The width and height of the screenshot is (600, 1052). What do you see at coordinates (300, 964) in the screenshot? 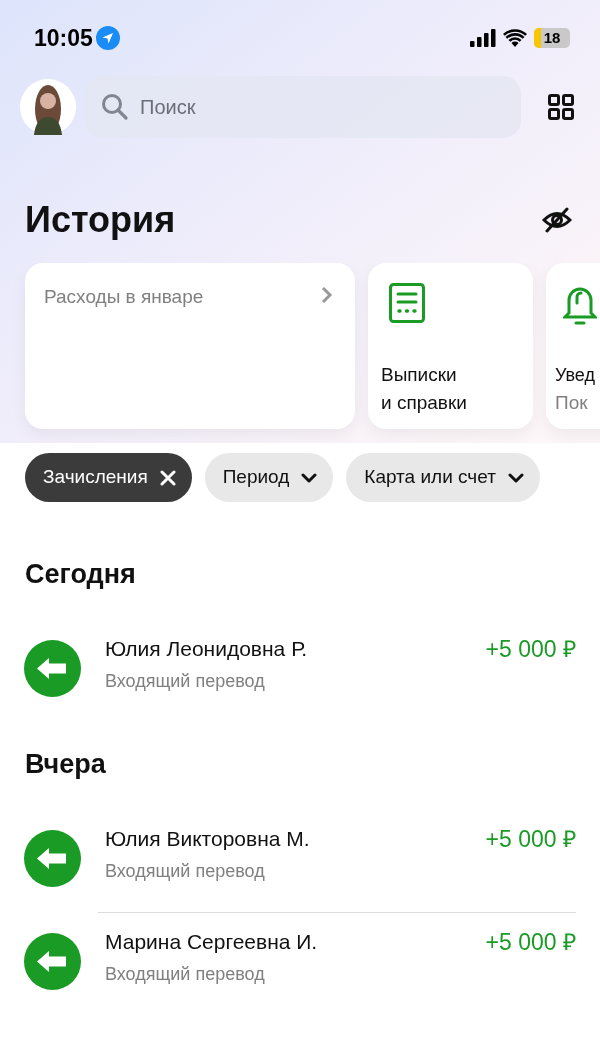
I see `transaction-row: Марина Сергеевна И. Входящий перевод +5 000 ₽` at bounding box center [300, 964].